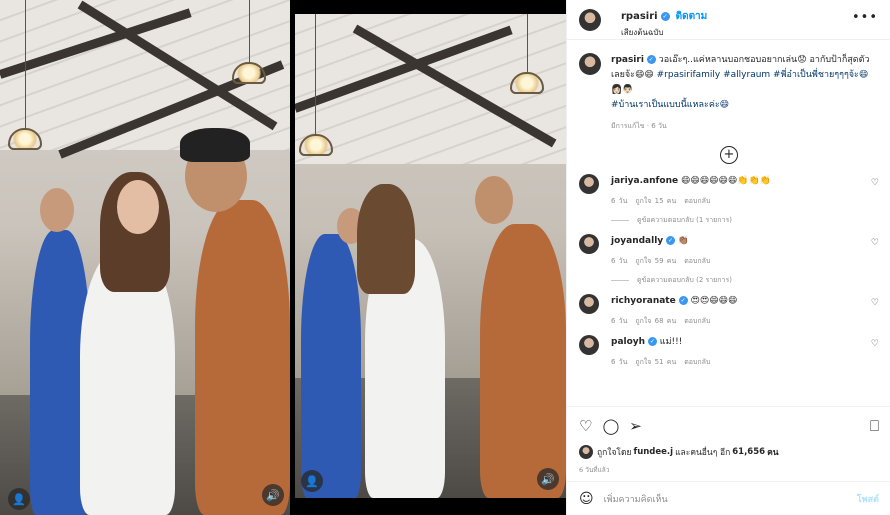 Image resolution: width=890 pixels, height=515 pixels. What do you see at coordinates (585, 426) in the screenshot?
I see `like-heart-icon: ♡` at bounding box center [585, 426].